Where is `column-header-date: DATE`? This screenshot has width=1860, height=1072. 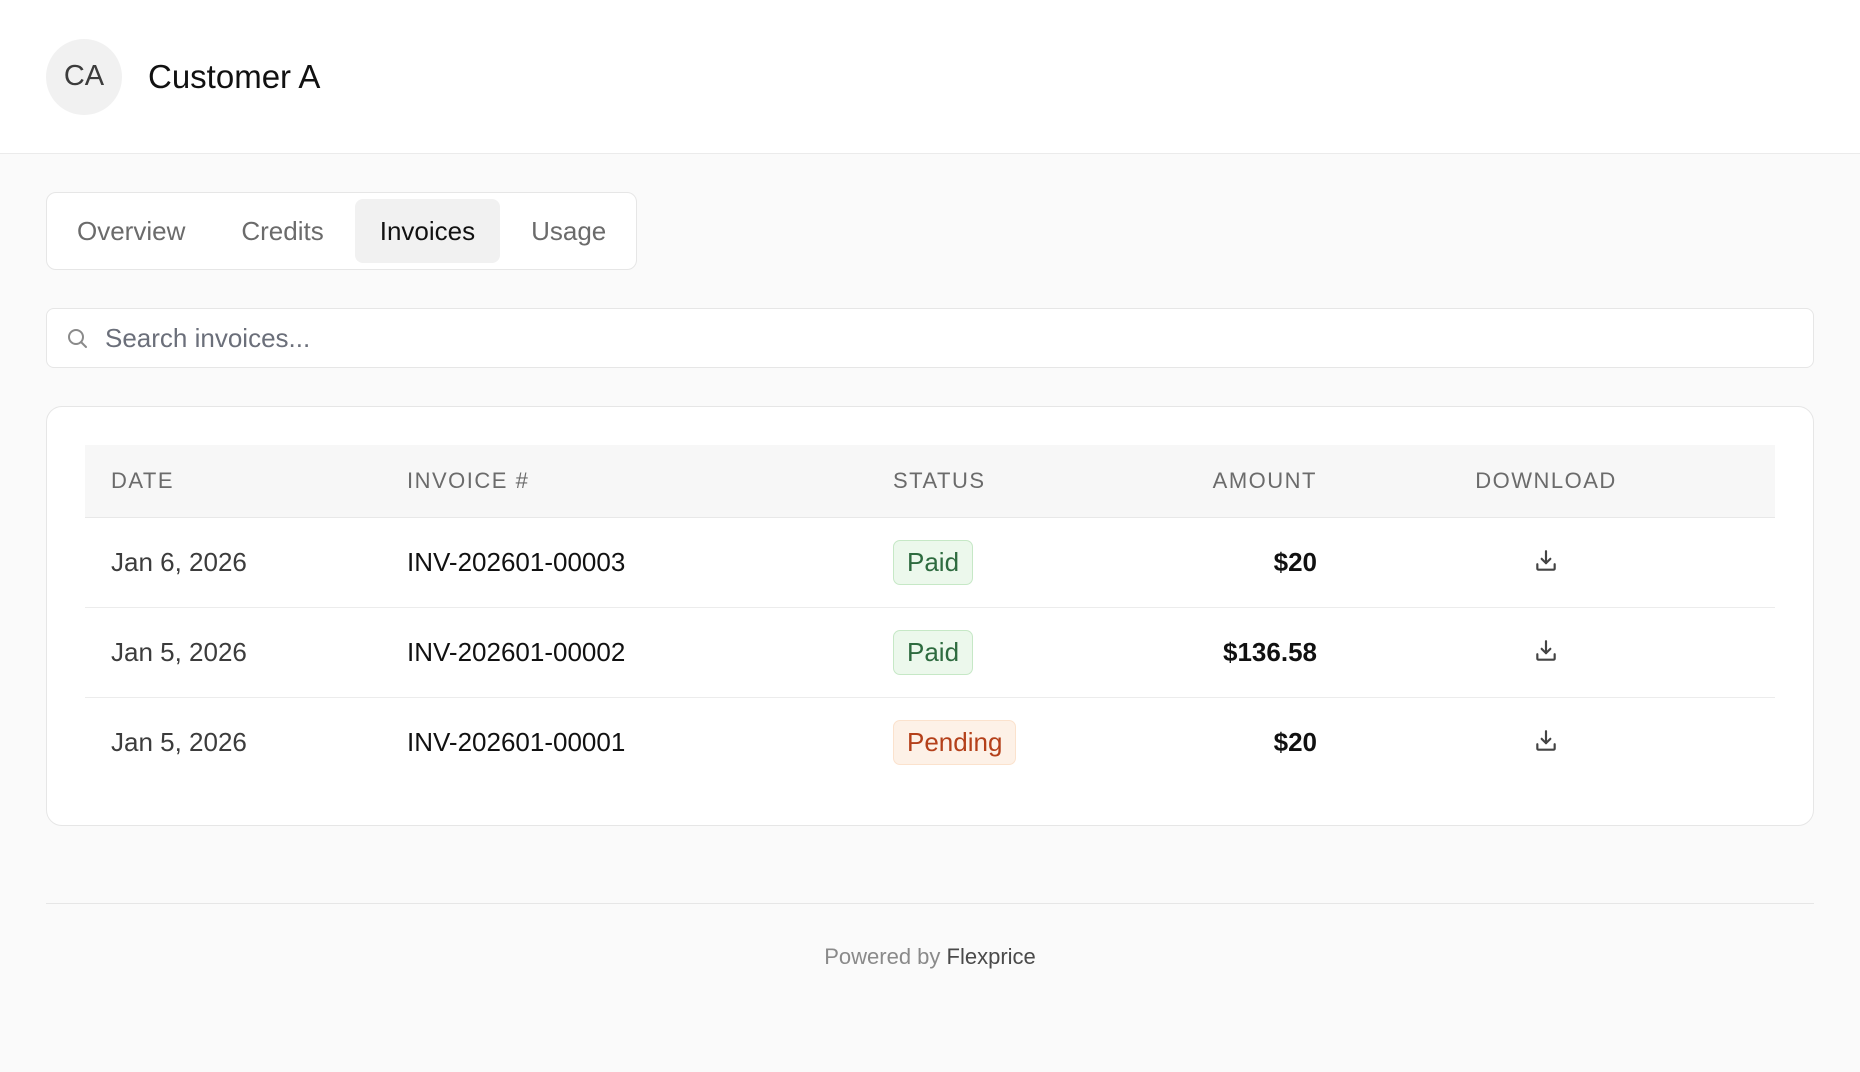
column-header-date: DATE is located at coordinates (246, 481).